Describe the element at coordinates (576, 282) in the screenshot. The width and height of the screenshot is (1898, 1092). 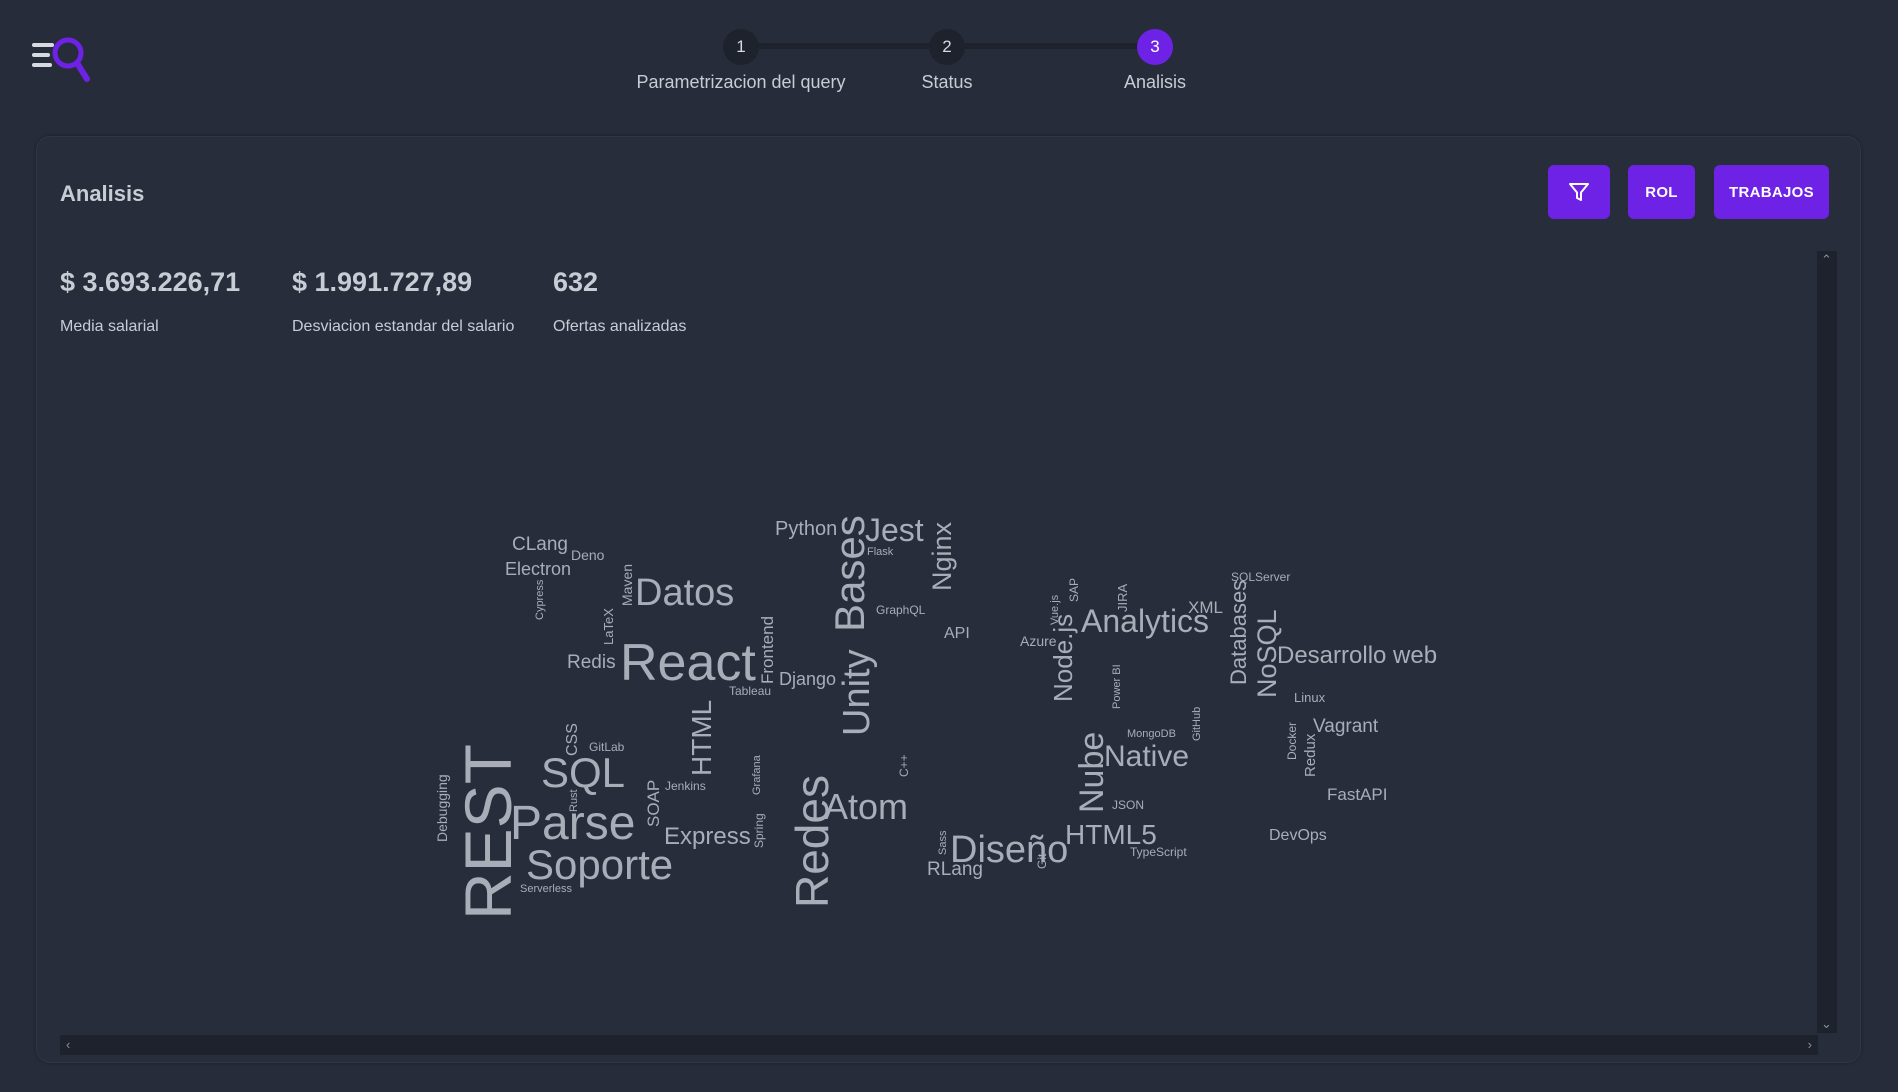
I see `stat-value: 632` at that location.